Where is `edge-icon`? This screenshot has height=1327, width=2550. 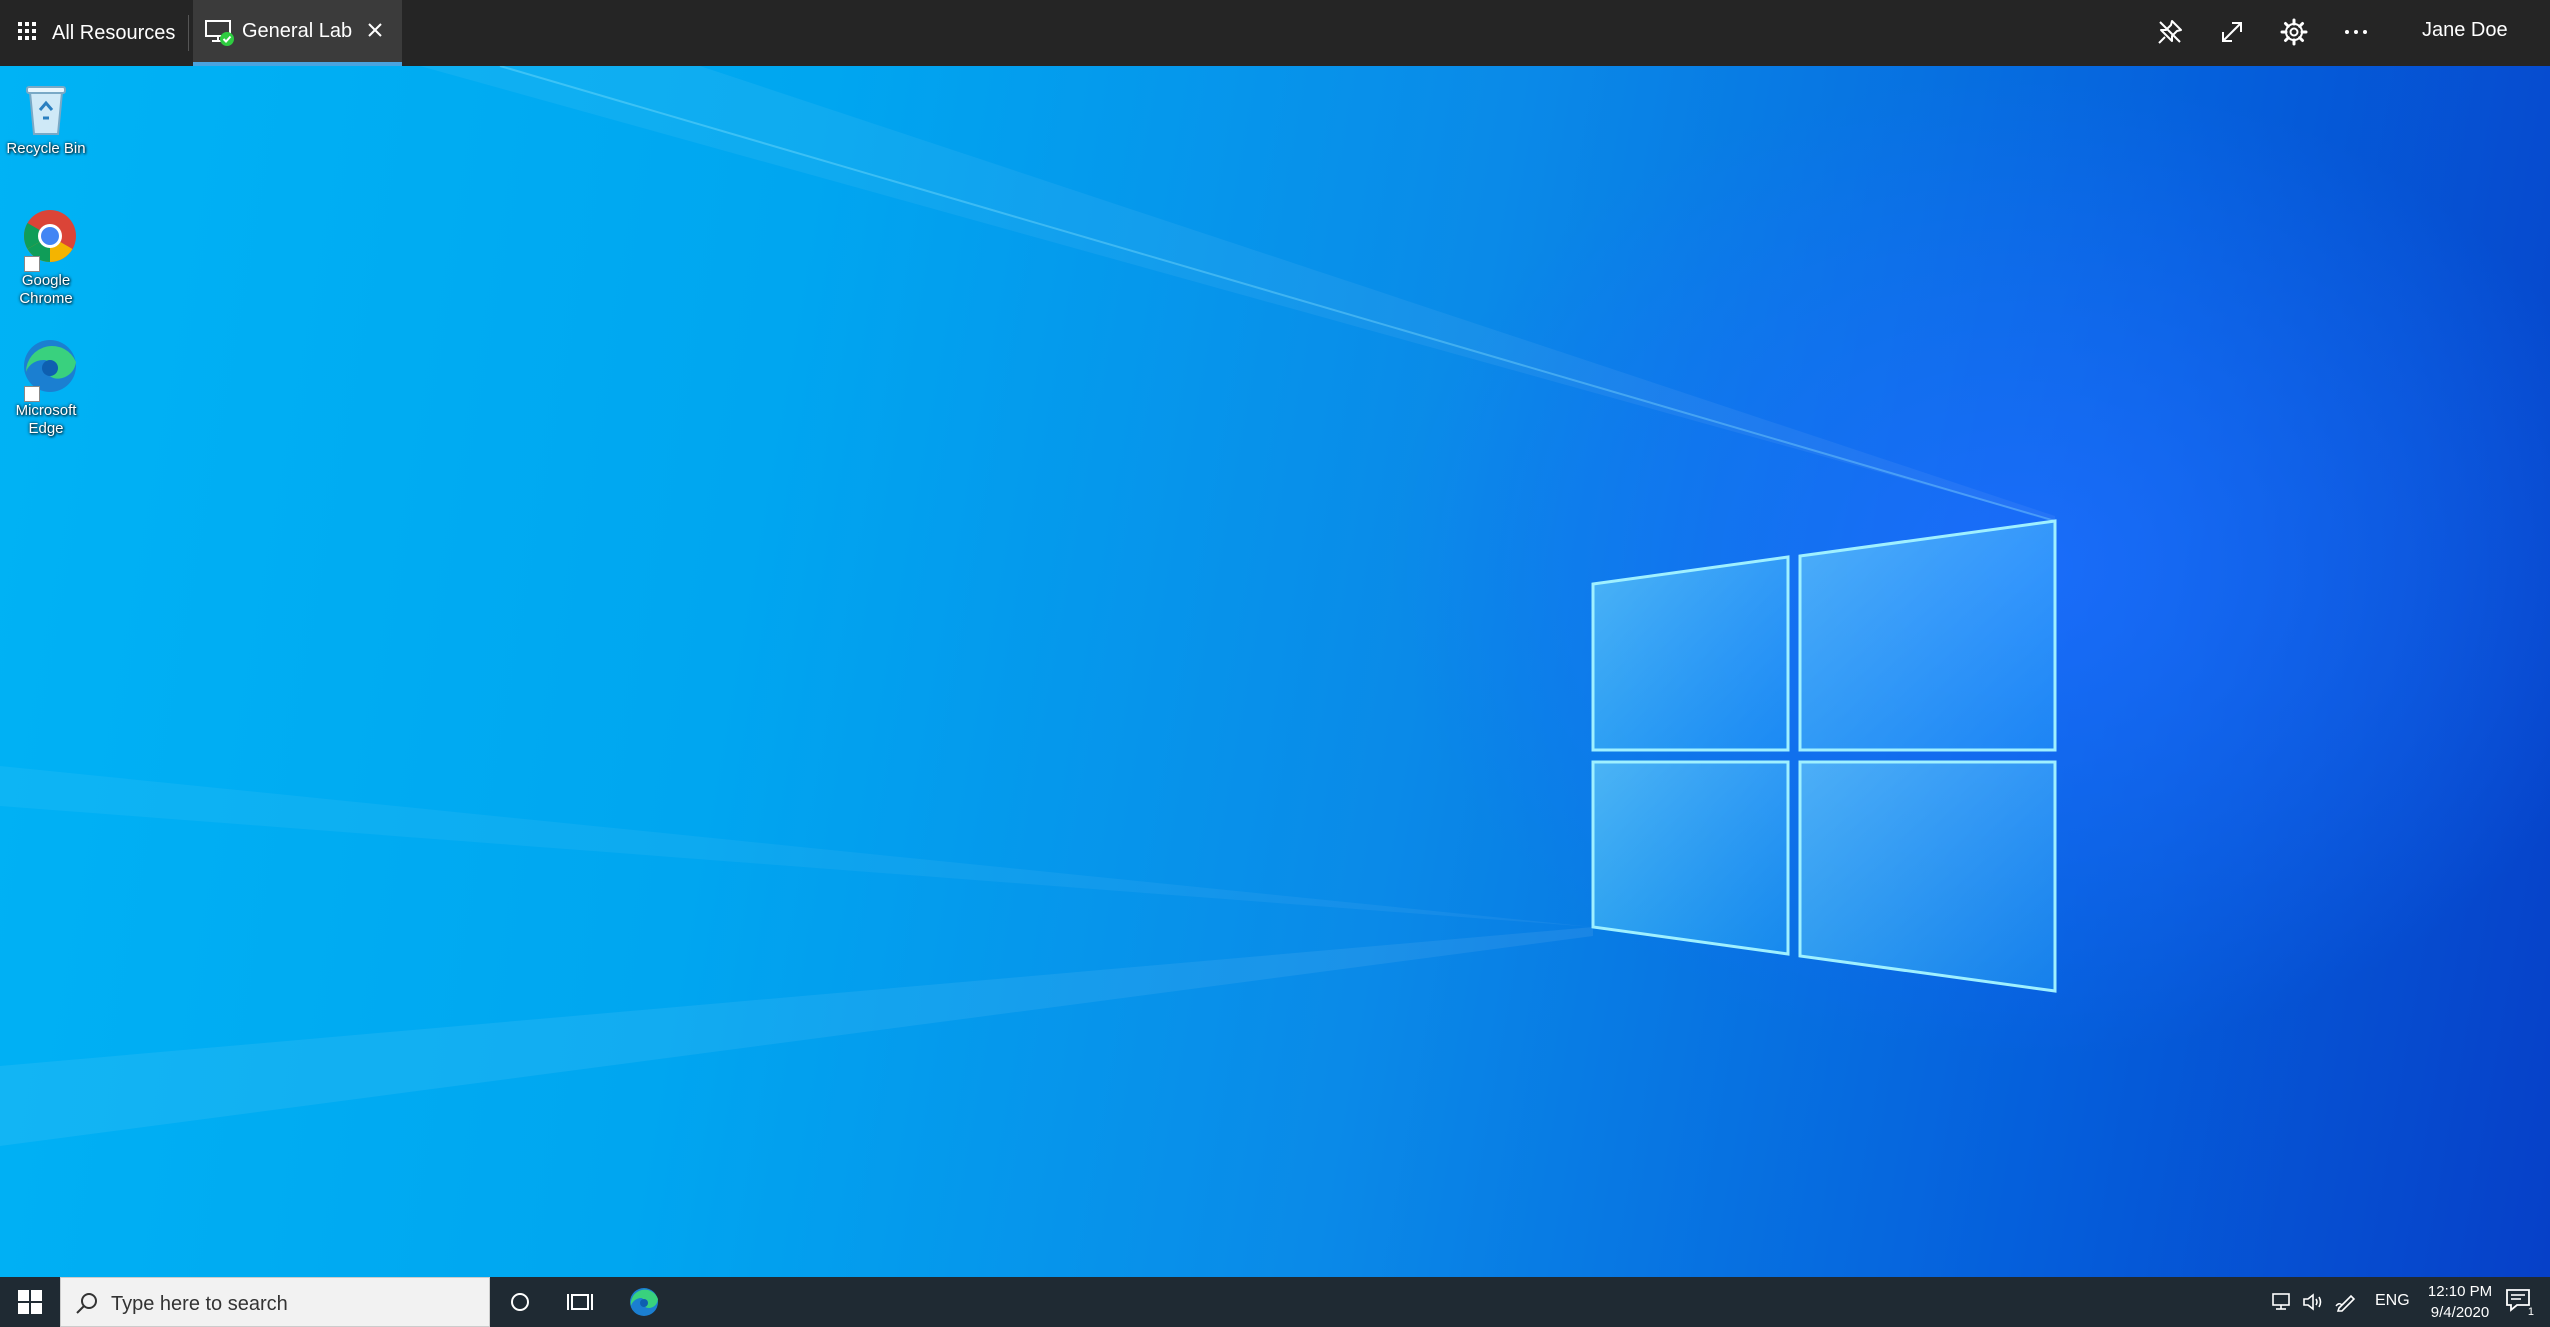
edge-icon is located at coordinates (46, 370).